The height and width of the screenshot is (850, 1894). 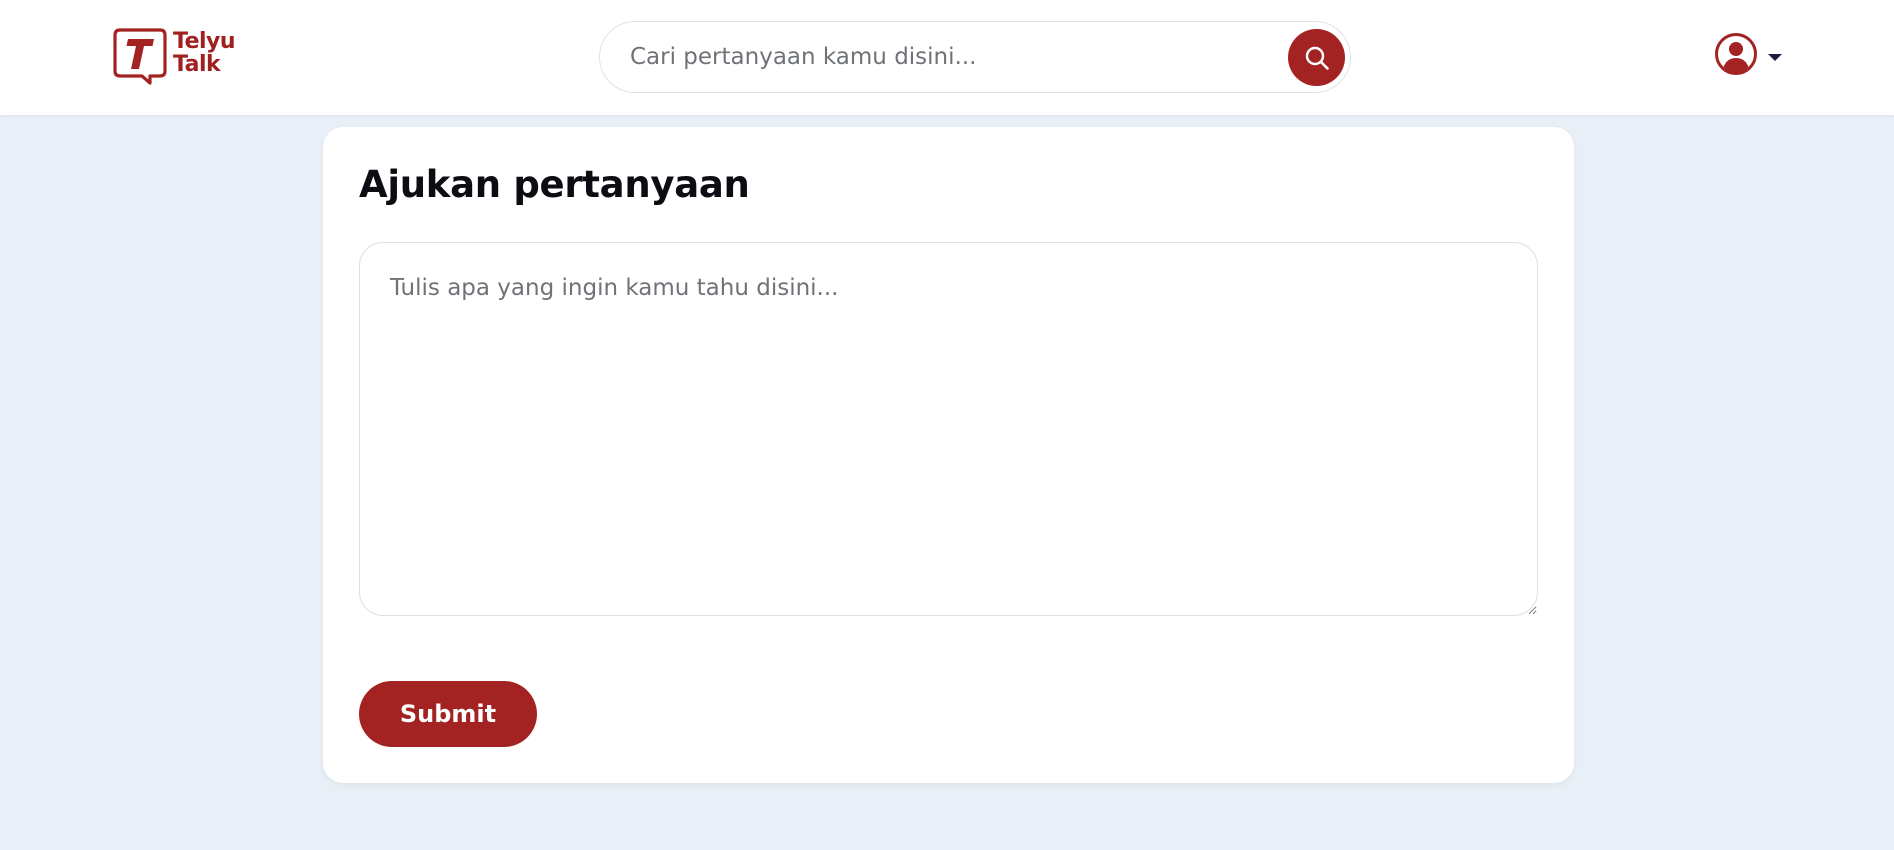 I want to click on user-menu-toggle, so click(x=1748, y=54).